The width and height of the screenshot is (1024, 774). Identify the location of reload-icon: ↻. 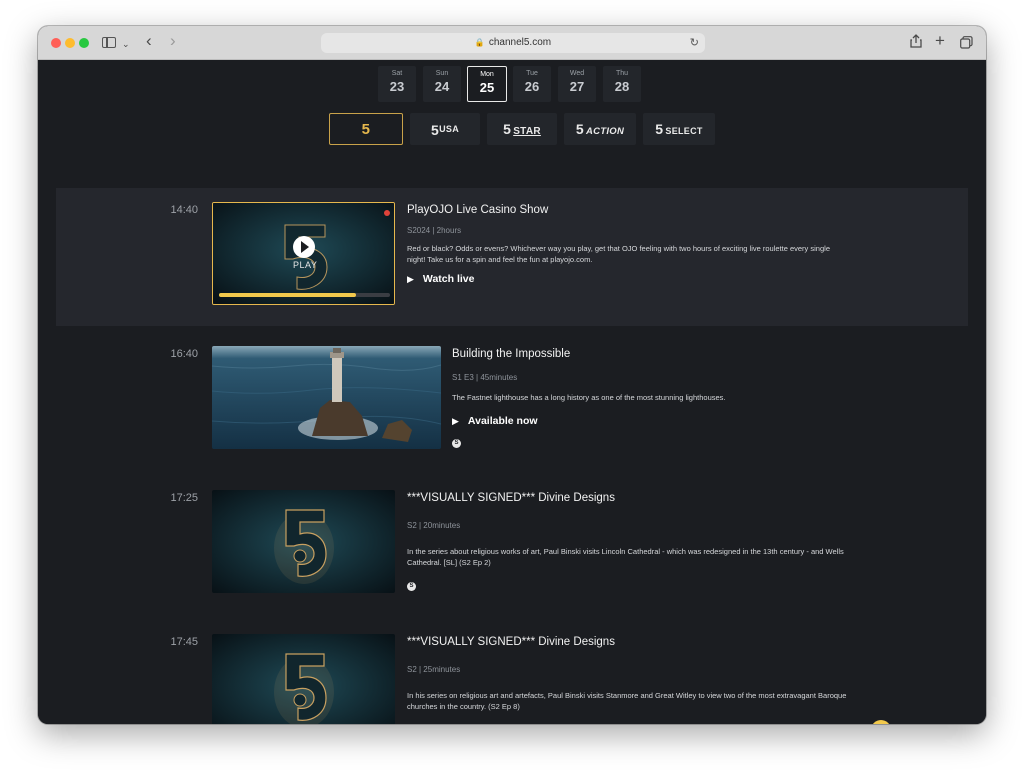
(694, 43).